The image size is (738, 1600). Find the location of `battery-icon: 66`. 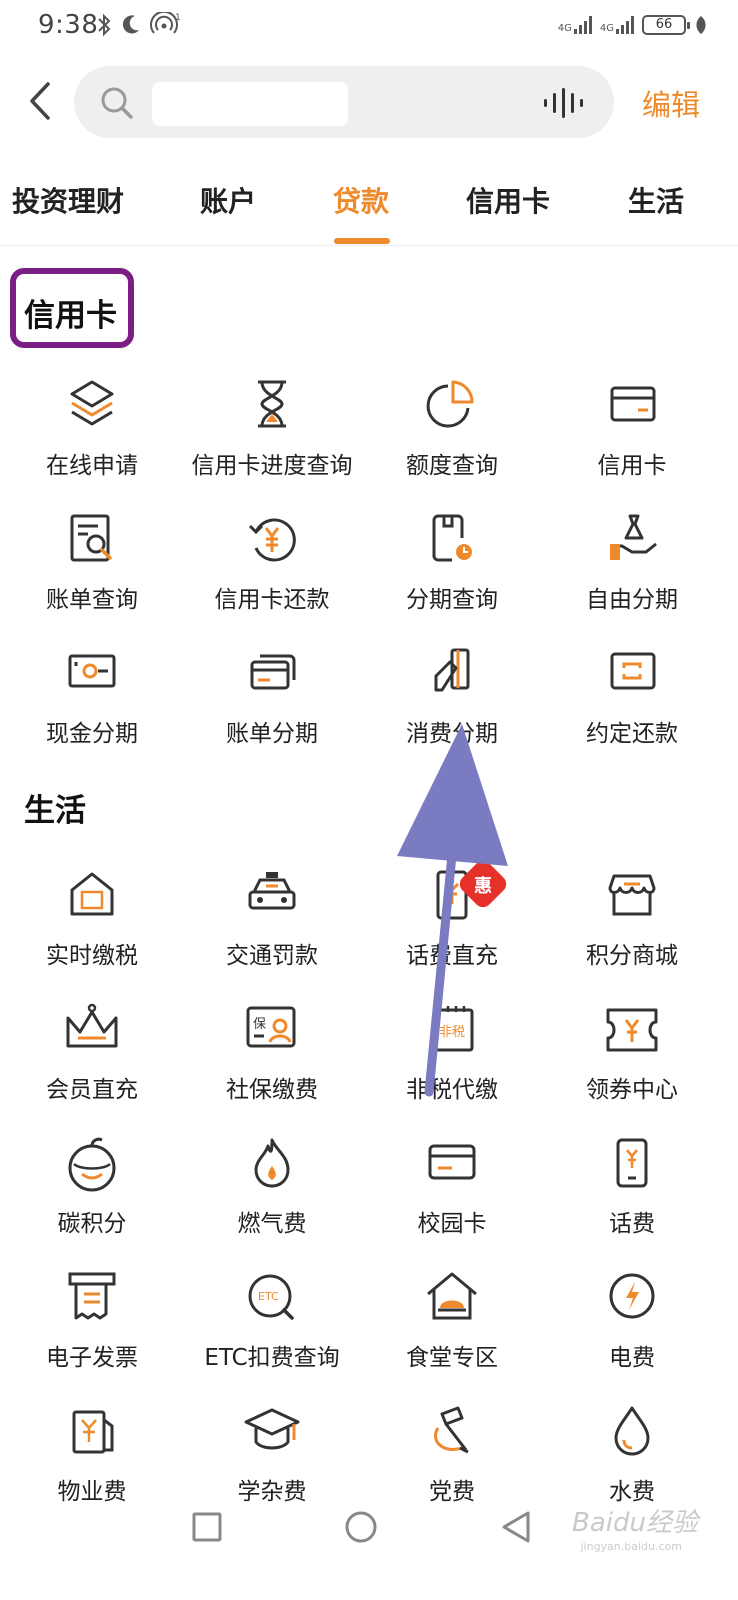

battery-icon: 66 is located at coordinates (666, 25).